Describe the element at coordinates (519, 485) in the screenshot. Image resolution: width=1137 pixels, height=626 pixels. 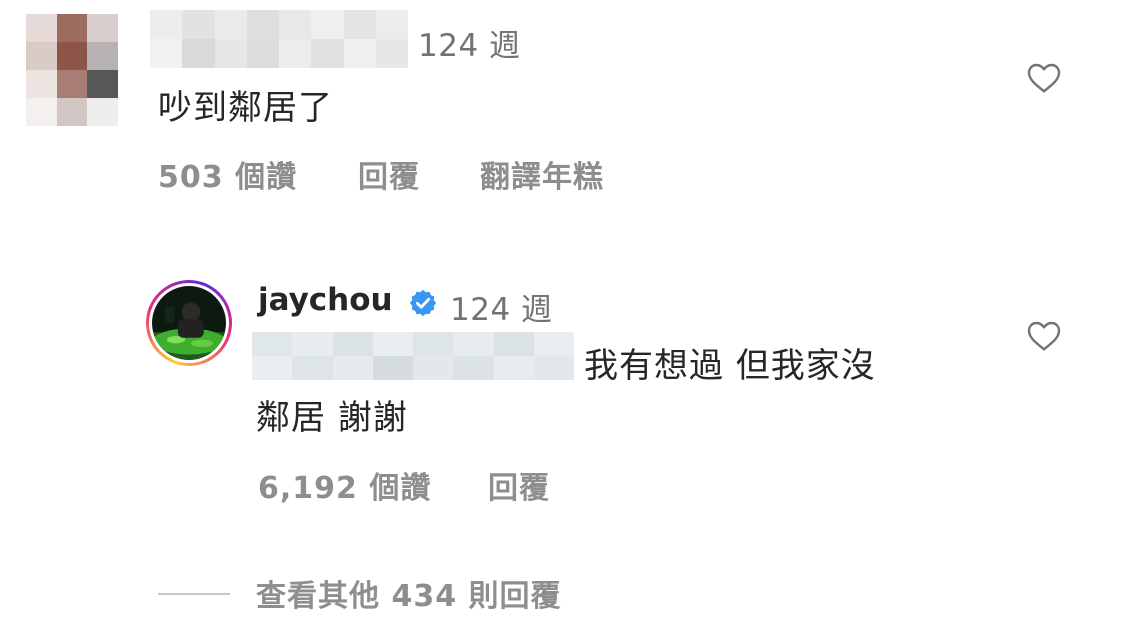
I see `reply-reply-button: 回覆` at that location.